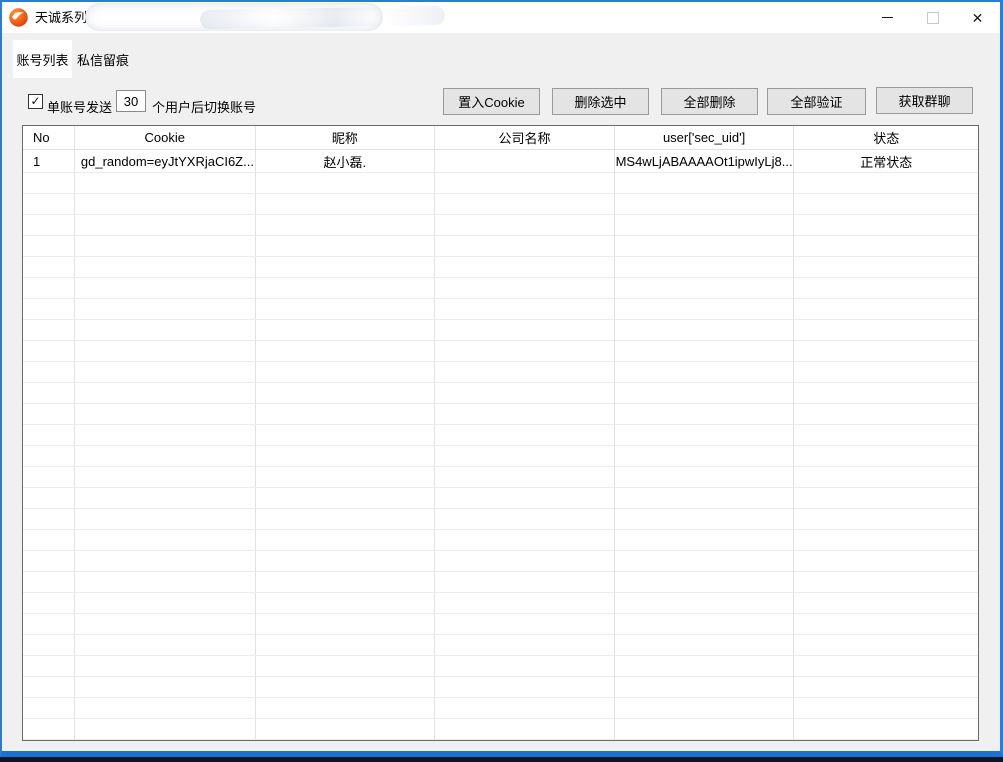  I want to click on close-button: ✕, so click(977, 17).